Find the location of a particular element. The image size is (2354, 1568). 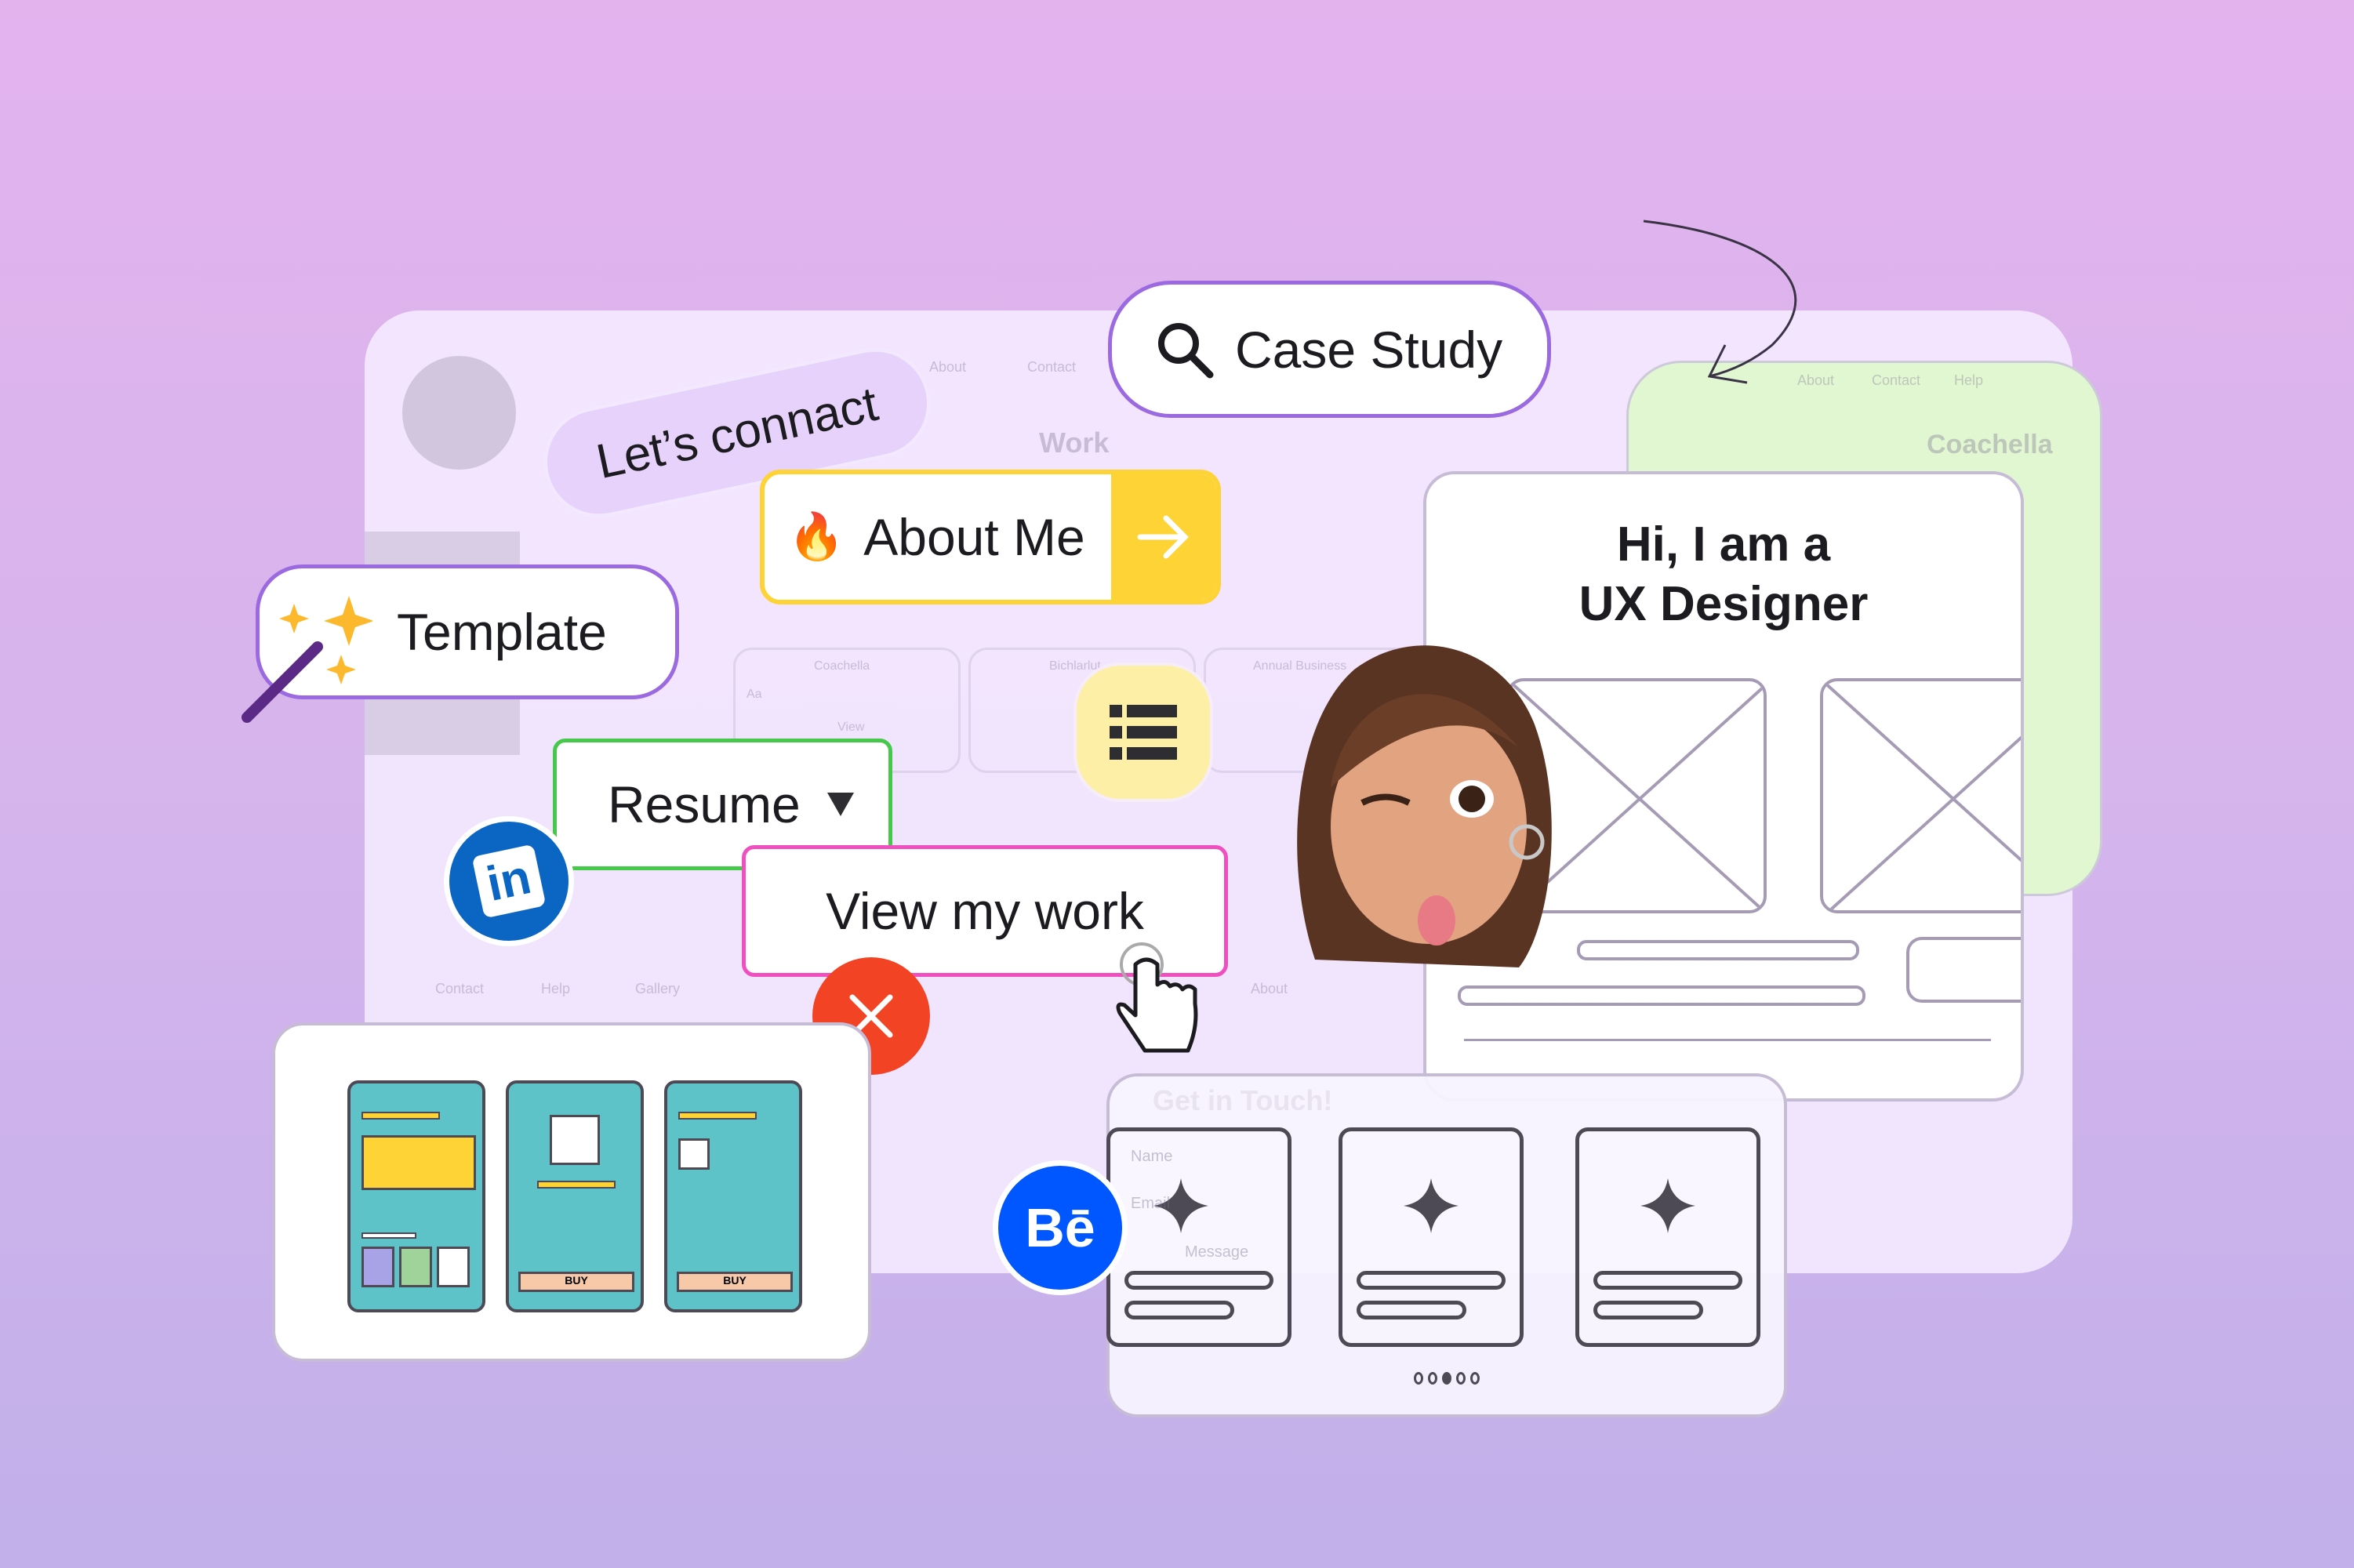

page-dot-active is located at coordinates (1447, 1378).